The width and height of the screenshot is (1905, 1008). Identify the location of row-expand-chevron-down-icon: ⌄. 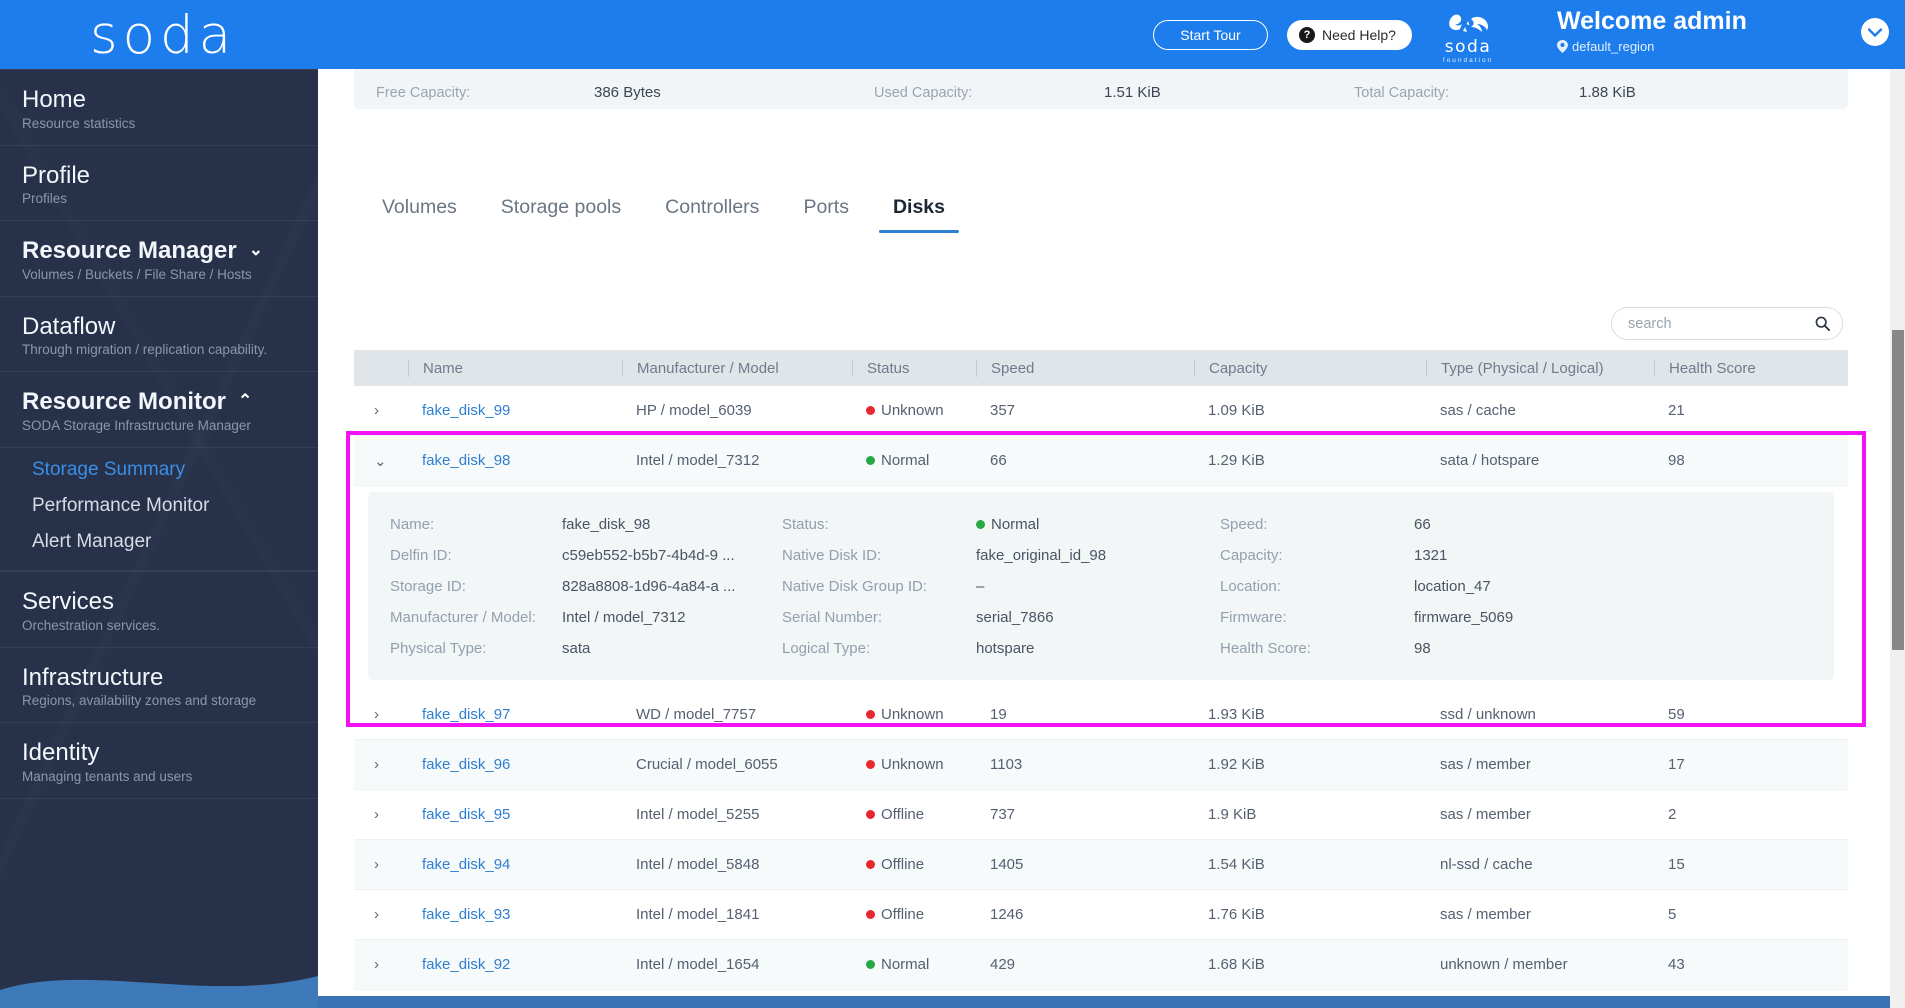
(381, 461).